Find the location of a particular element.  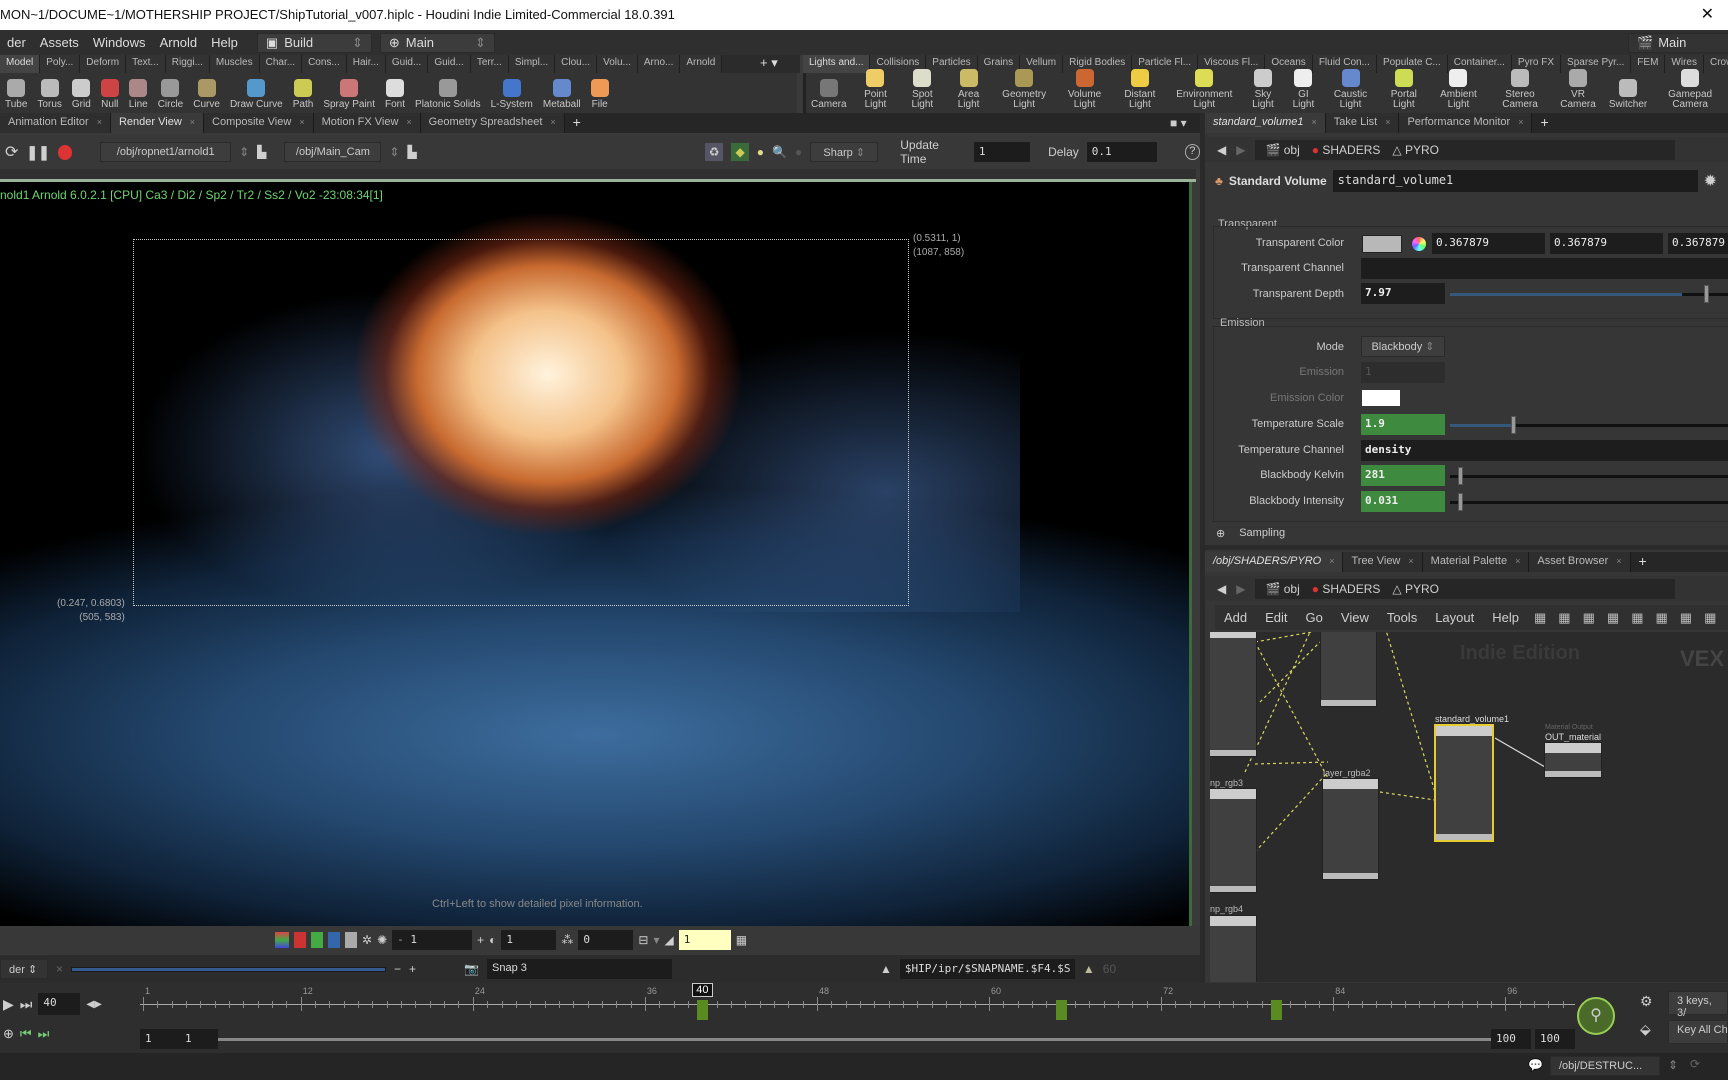

color-correction-icon: ▦ is located at coordinates (741, 940).